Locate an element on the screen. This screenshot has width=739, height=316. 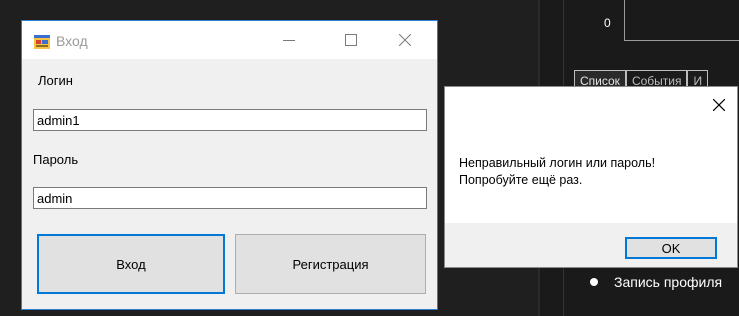
minimize-icon is located at coordinates (289, 40).